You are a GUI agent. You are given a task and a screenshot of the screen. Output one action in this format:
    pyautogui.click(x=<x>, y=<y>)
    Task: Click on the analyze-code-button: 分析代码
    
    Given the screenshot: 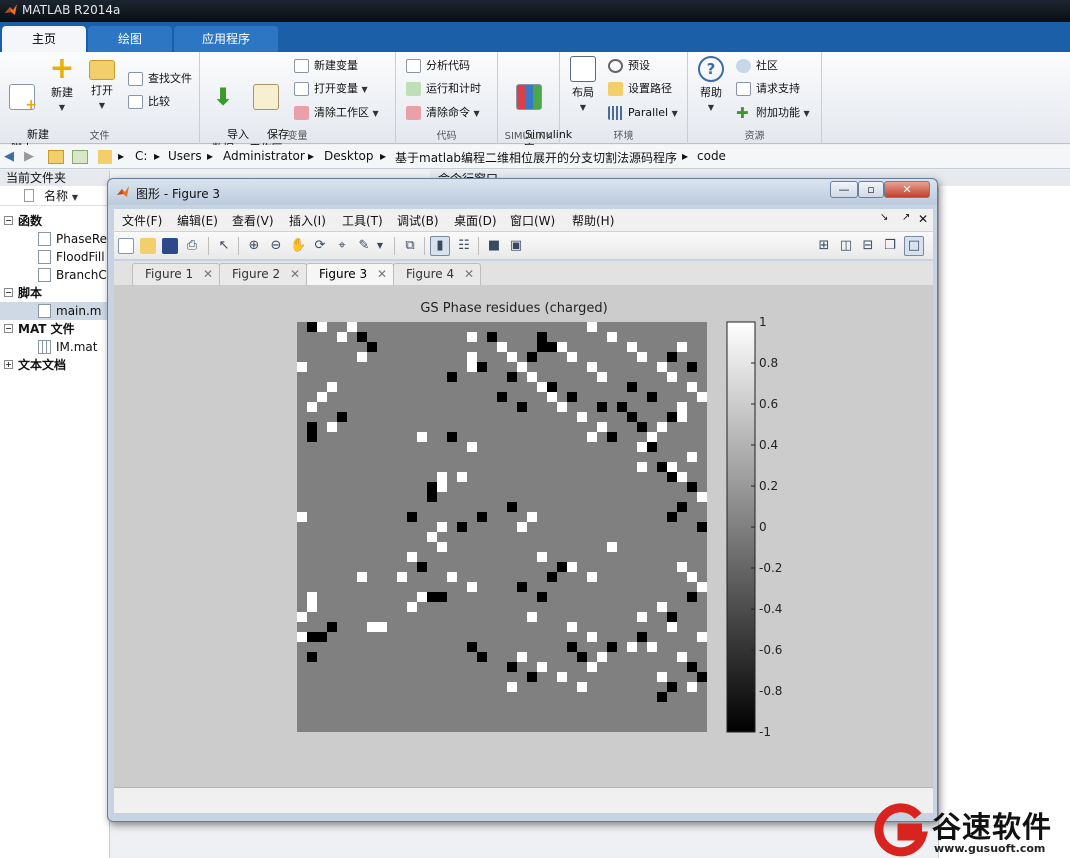 What is the action you would take?
    pyautogui.click(x=438, y=66)
    